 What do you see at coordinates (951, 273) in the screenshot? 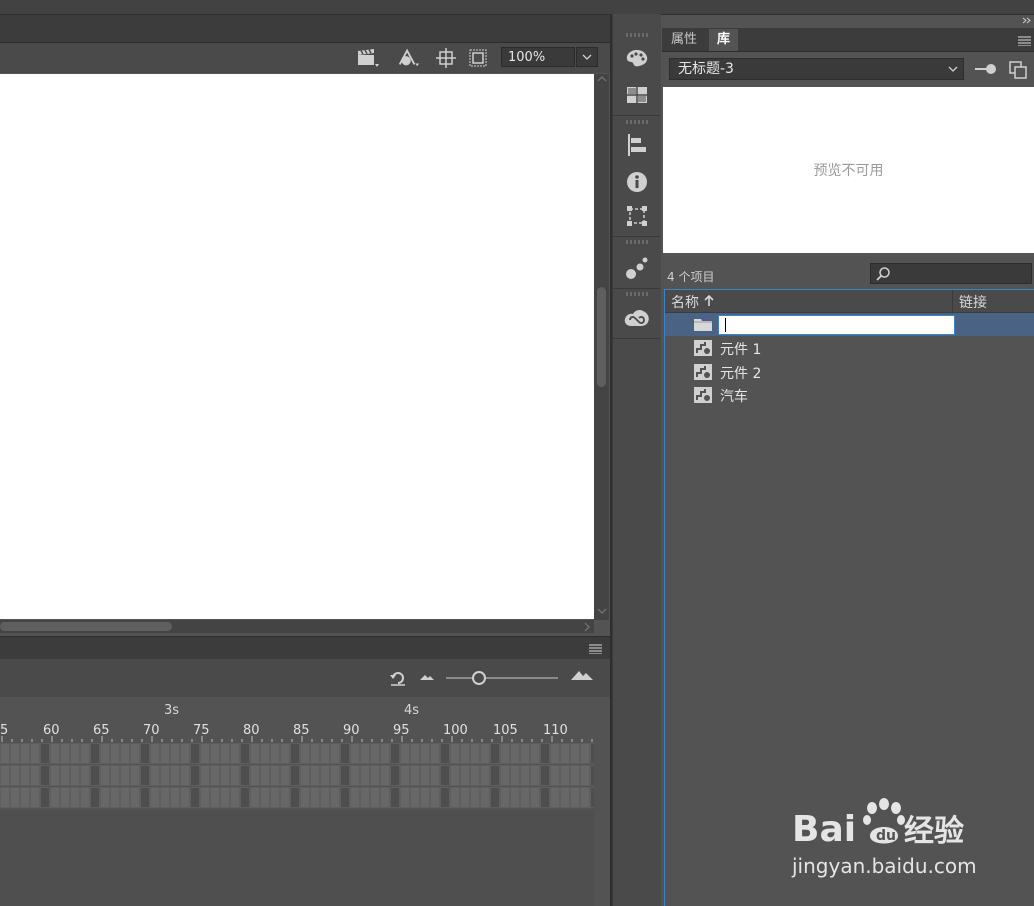
I see `library-search-input` at bounding box center [951, 273].